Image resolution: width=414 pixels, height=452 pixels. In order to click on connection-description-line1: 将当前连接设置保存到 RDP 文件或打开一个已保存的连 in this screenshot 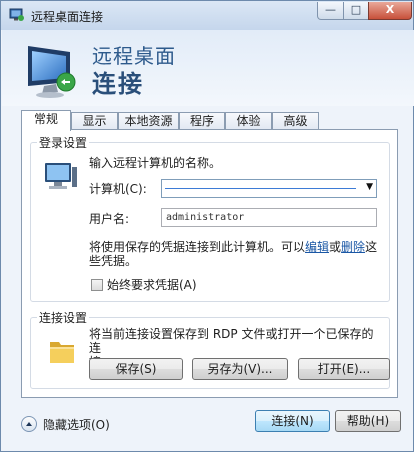, I will do `click(231, 341)`.